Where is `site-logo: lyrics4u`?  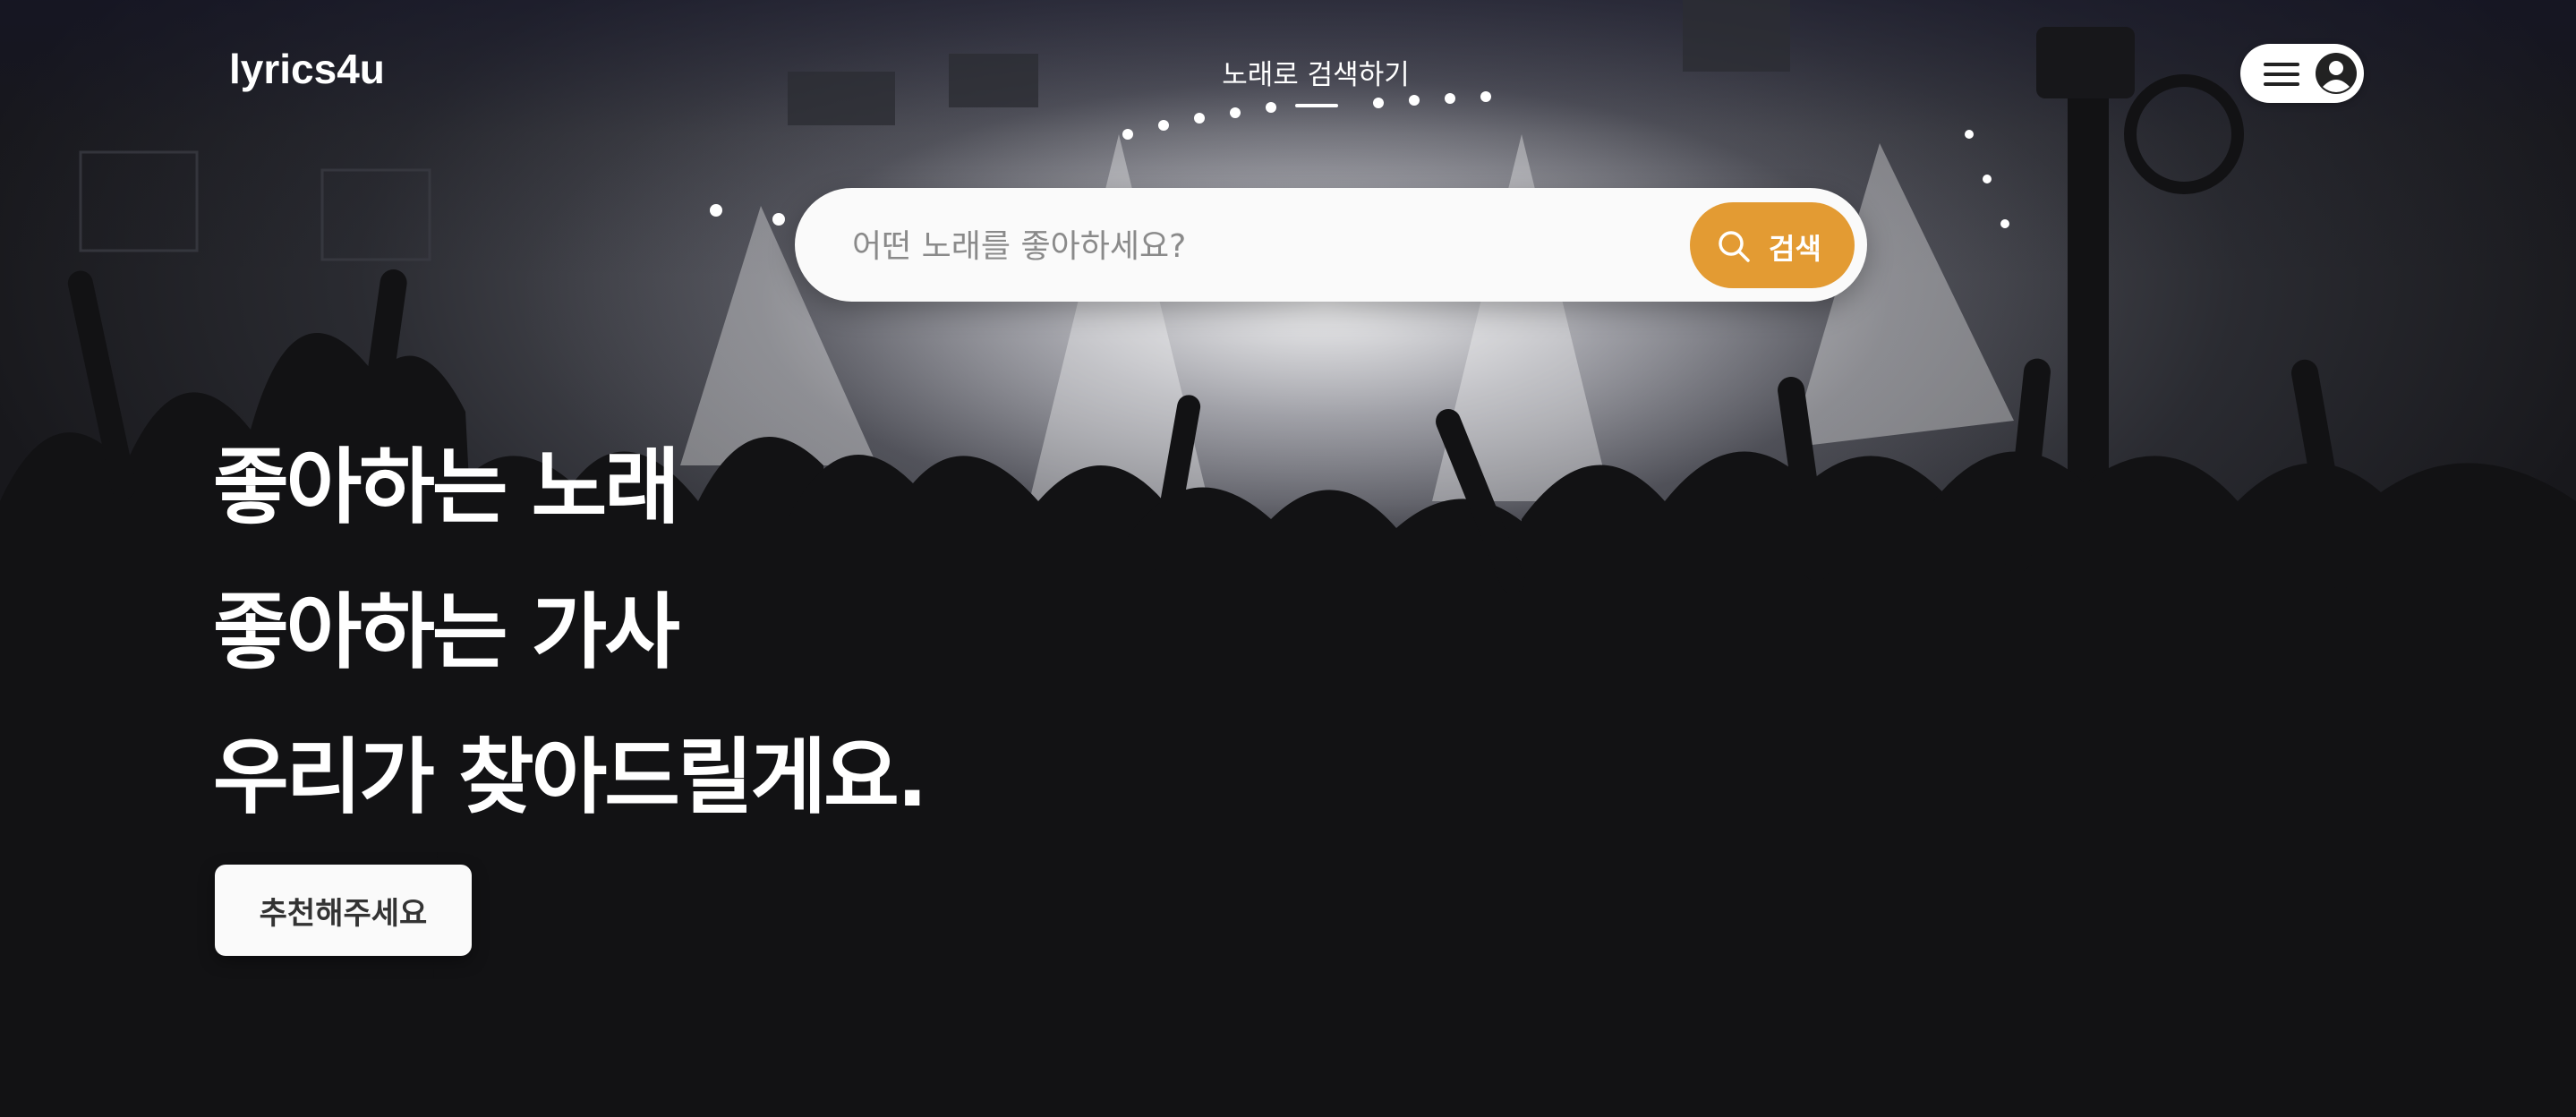
site-logo: lyrics4u is located at coordinates (307, 69).